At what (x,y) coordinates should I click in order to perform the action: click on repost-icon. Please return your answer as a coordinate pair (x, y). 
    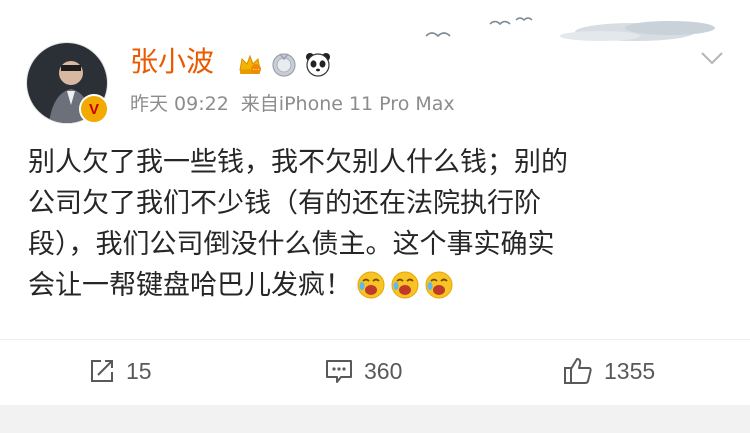
    Looking at the image, I should click on (102, 371).